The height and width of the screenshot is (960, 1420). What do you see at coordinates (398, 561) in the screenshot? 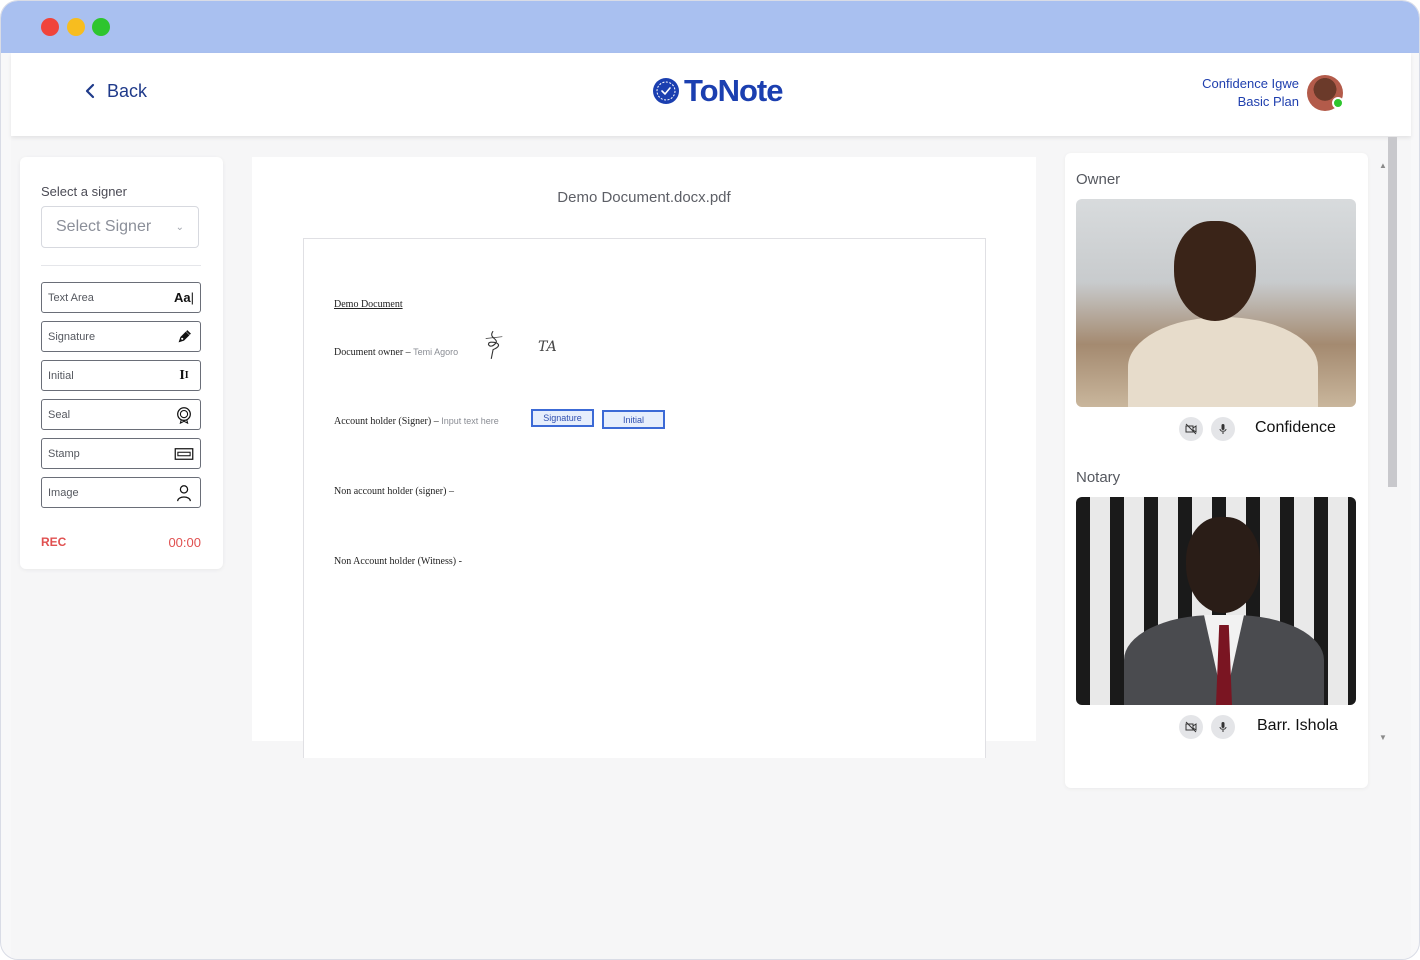
I see `non-account-witness-line: Non Account holder (Witness) -` at bounding box center [398, 561].